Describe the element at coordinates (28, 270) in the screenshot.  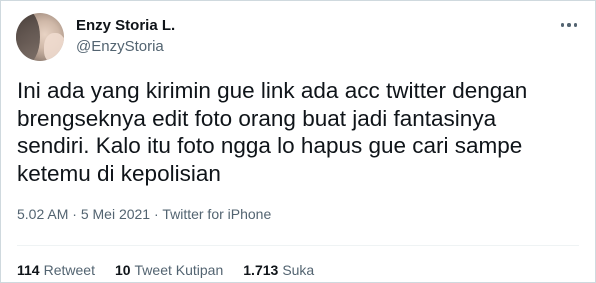
I see `retweet-count: 114` at that location.